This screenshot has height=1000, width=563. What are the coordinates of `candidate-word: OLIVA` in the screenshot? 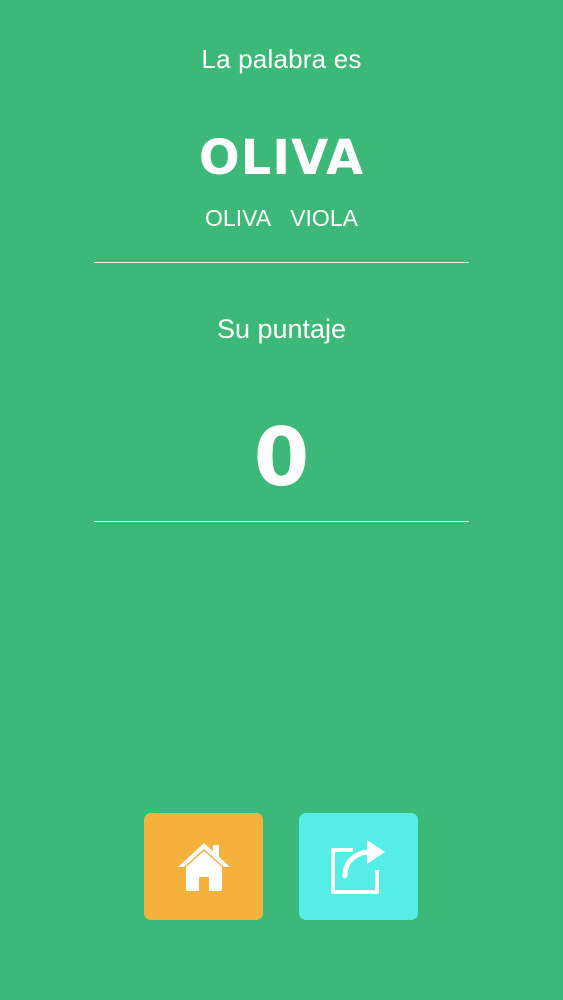 It's located at (237, 218).